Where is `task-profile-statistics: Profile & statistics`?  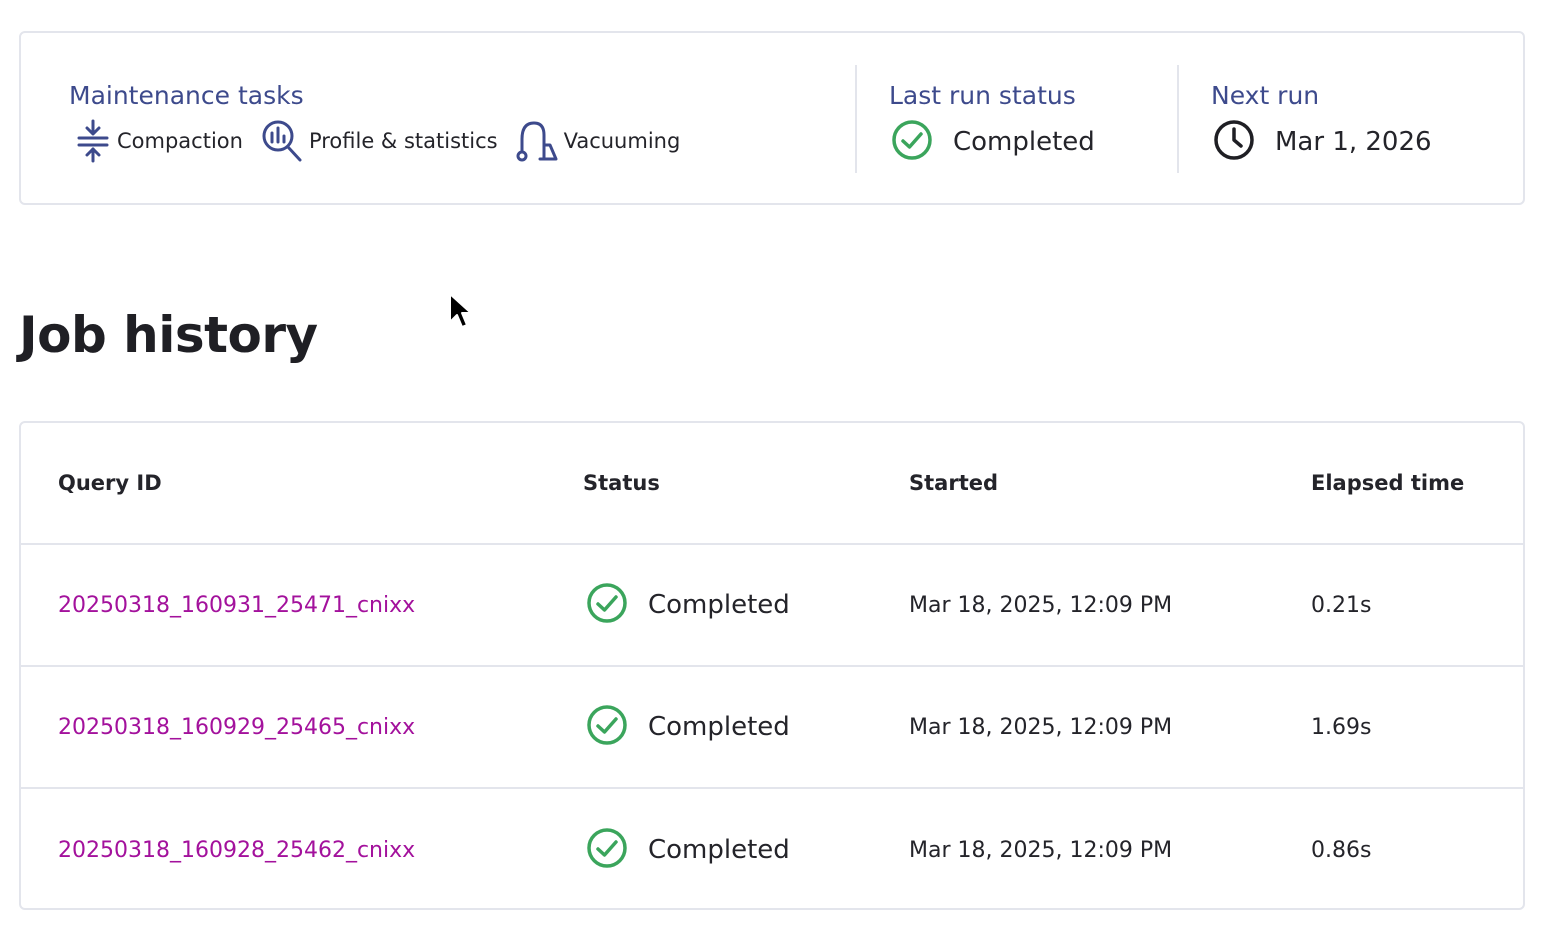
task-profile-statistics: Profile & statistics is located at coordinates (379, 141).